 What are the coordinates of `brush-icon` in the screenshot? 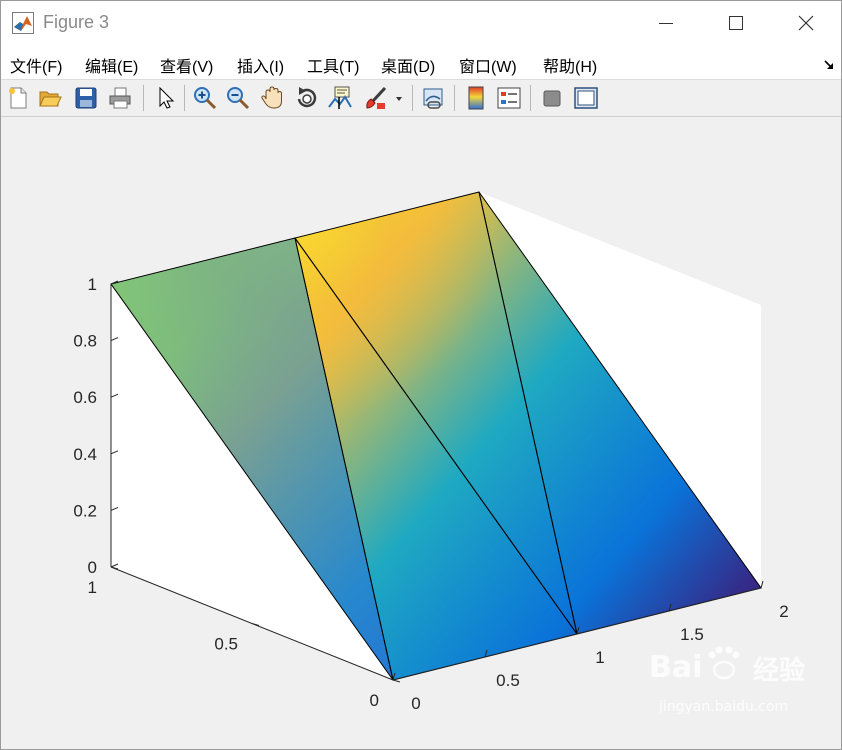 It's located at (376, 97).